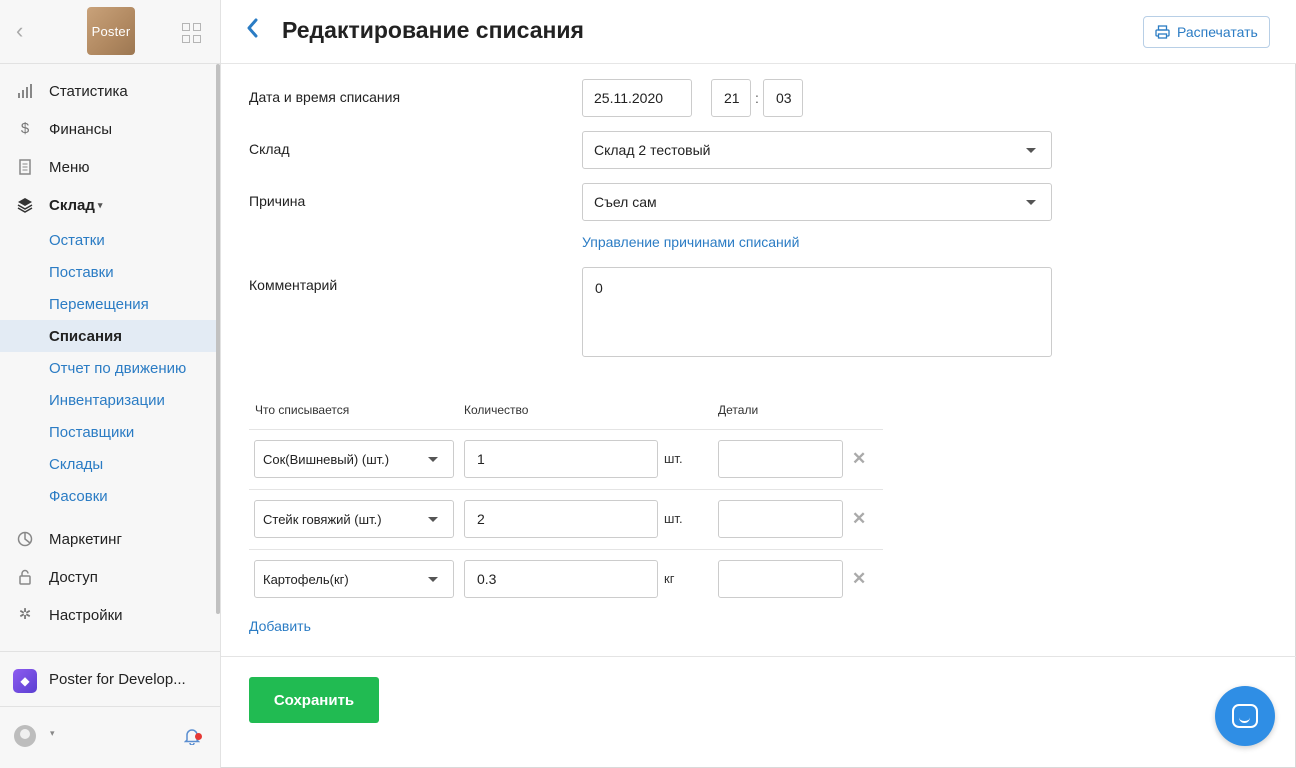 Image resolution: width=1296 pixels, height=768 pixels. Describe the element at coordinates (25, 539) in the screenshot. I see `pie-icon` at that location.